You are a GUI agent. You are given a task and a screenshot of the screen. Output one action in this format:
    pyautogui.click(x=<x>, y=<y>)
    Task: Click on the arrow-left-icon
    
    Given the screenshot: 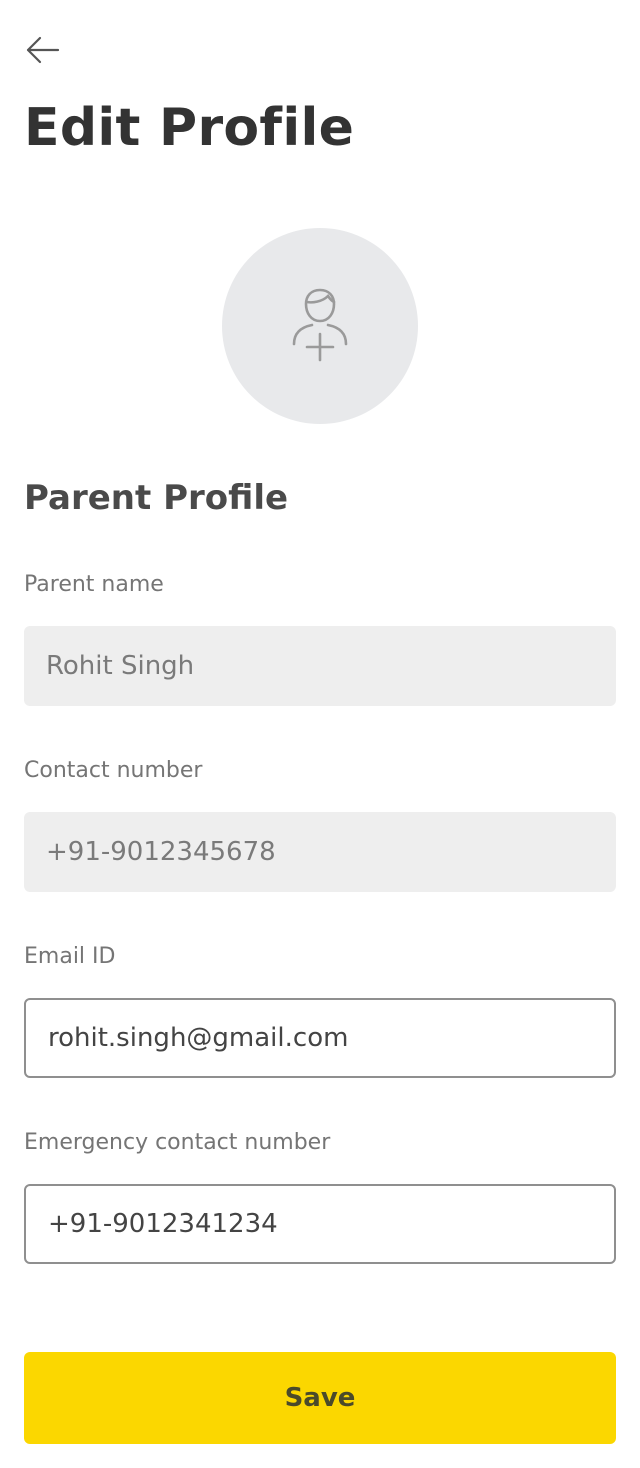 What is the action you would take?
    pyautogui.click(x=42, y=52)
    